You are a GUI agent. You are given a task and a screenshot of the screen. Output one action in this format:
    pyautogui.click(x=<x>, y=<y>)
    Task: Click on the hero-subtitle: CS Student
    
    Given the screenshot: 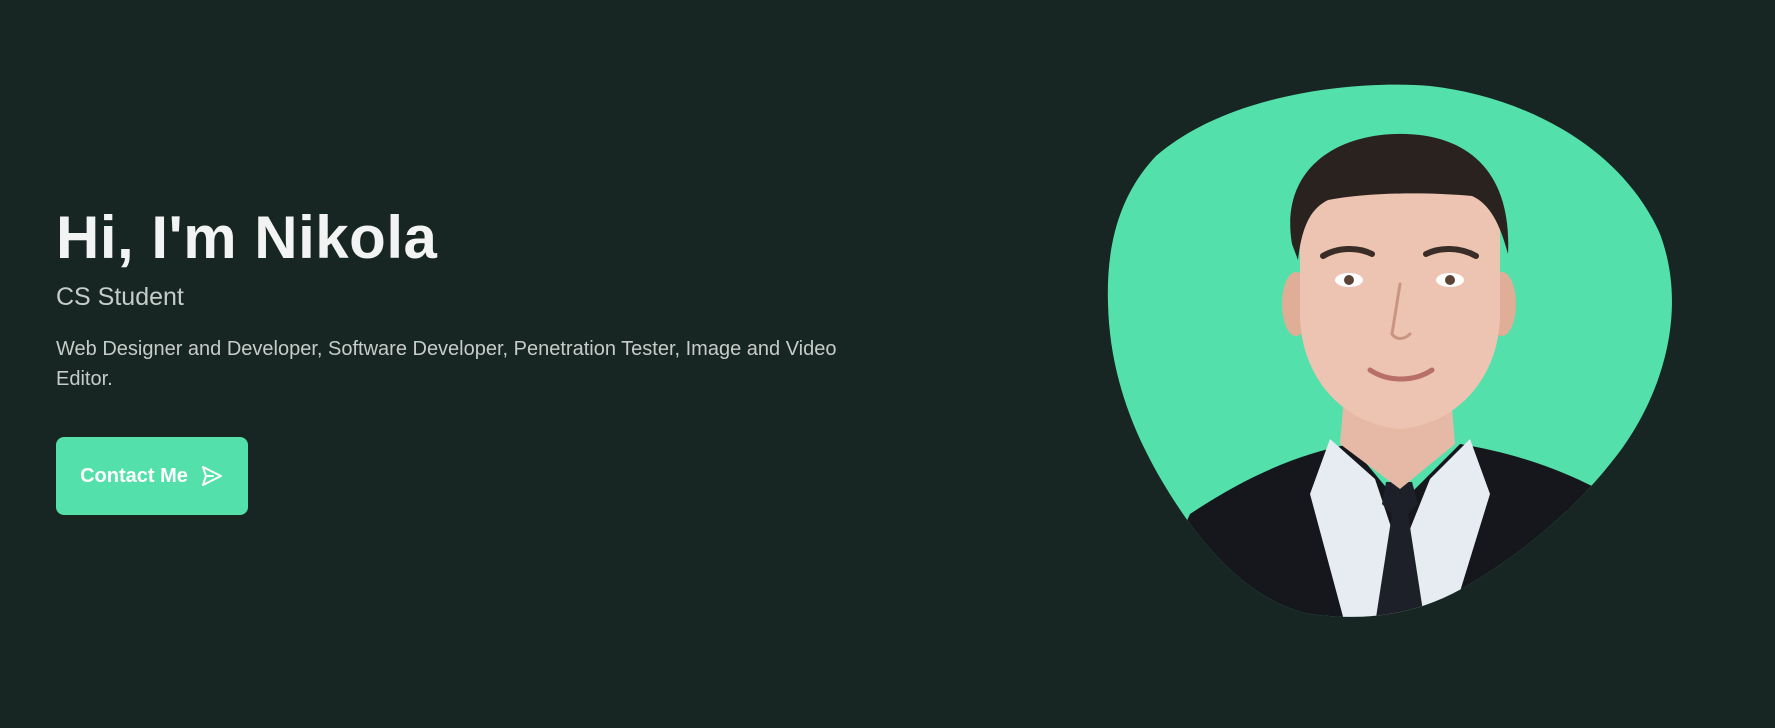 What is the action you would take?
    pyautogui.click(x=120, y=297)
    